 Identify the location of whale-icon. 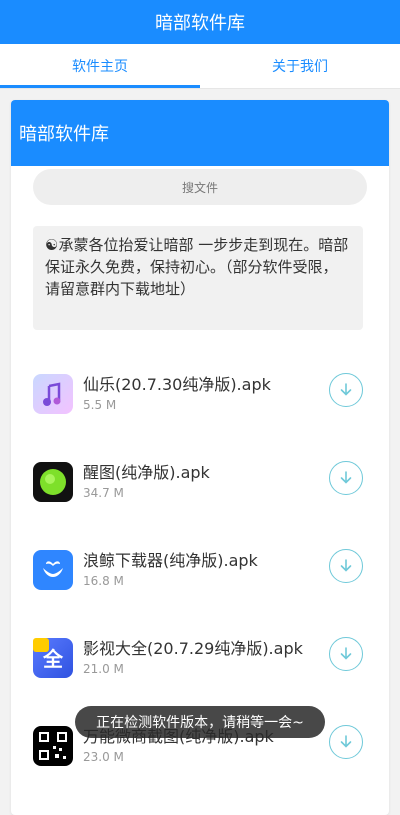
(53, 570).